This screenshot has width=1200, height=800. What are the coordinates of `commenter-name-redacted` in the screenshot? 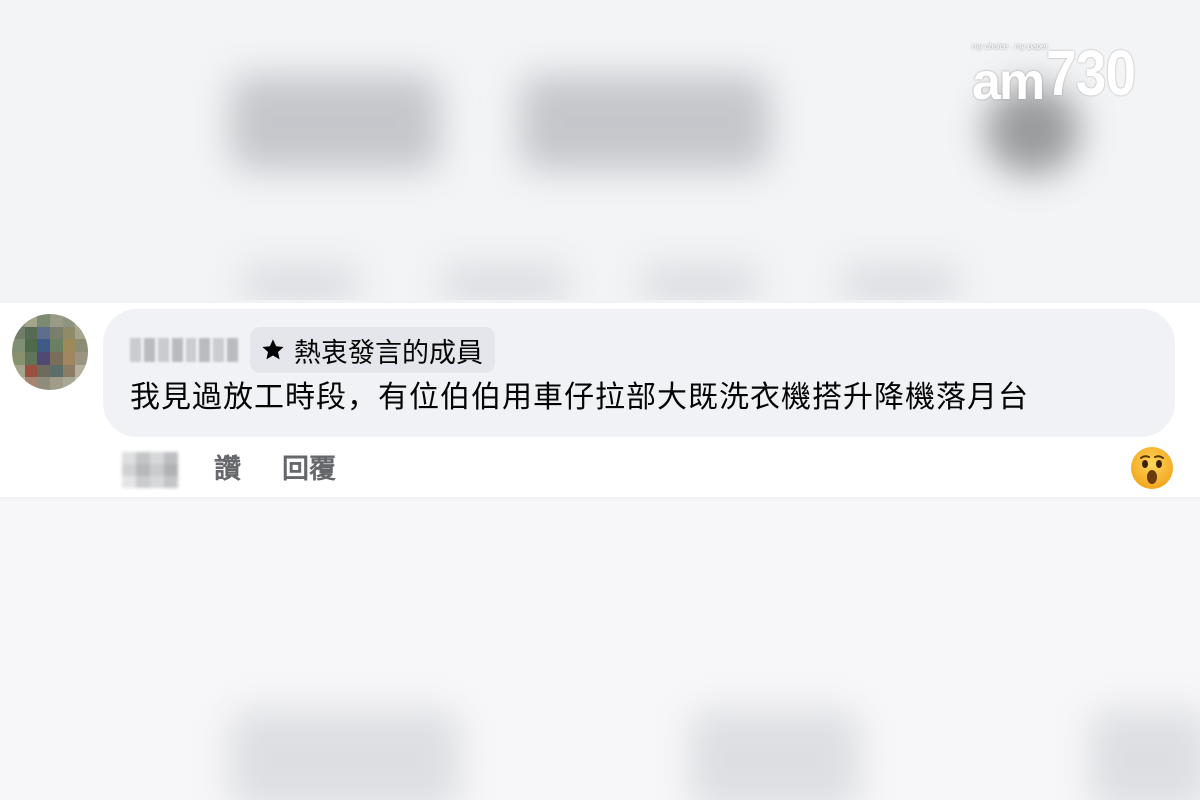 It's located at (184, 350).